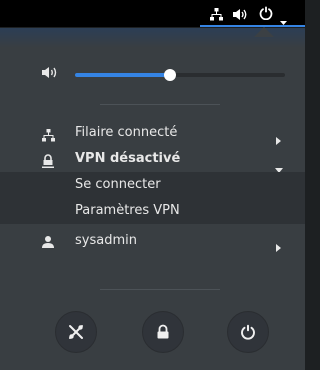  I want to click on lock-button, so click(163, 332).